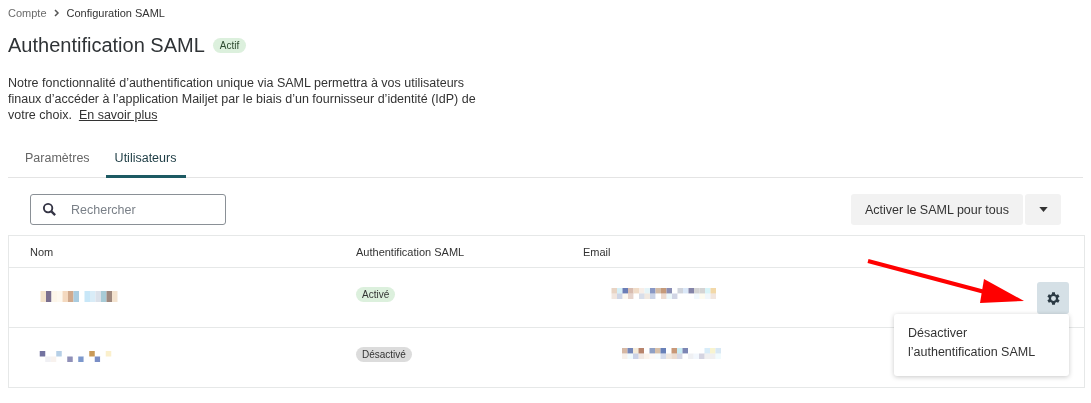 This screenshot has height=403, width=1091. Describe the element at coordinates (146, 159) in the screenshot. I see `tab: Utilisateurs` at that location.